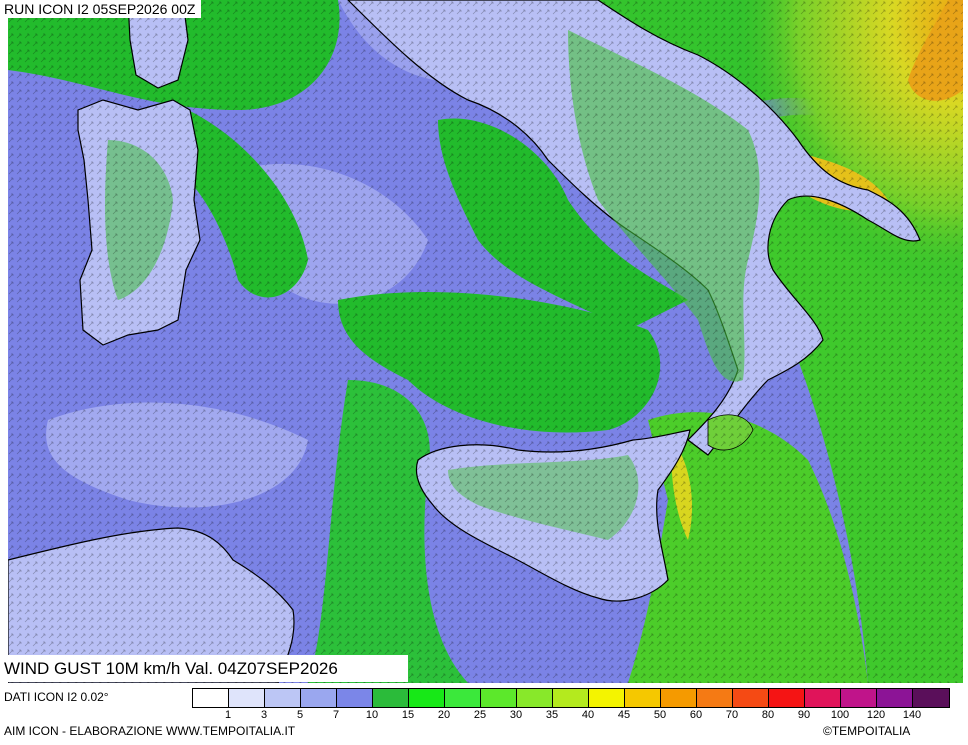 Image resolution: width=968 pixels, height=745 pixels. Describe the element at coordinates (732, 715) in the screenshot. I see `legend-tick: 70` at that location.